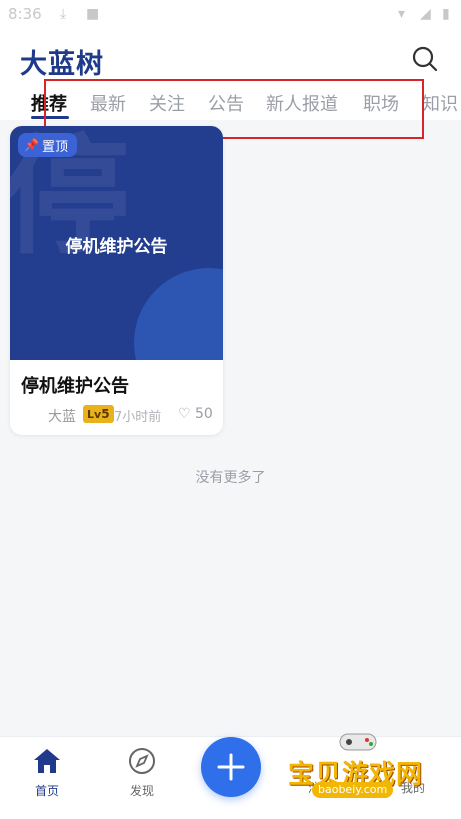 The image size is (461, 819). I want to click on status-time: 8:36, so click(25, 14).